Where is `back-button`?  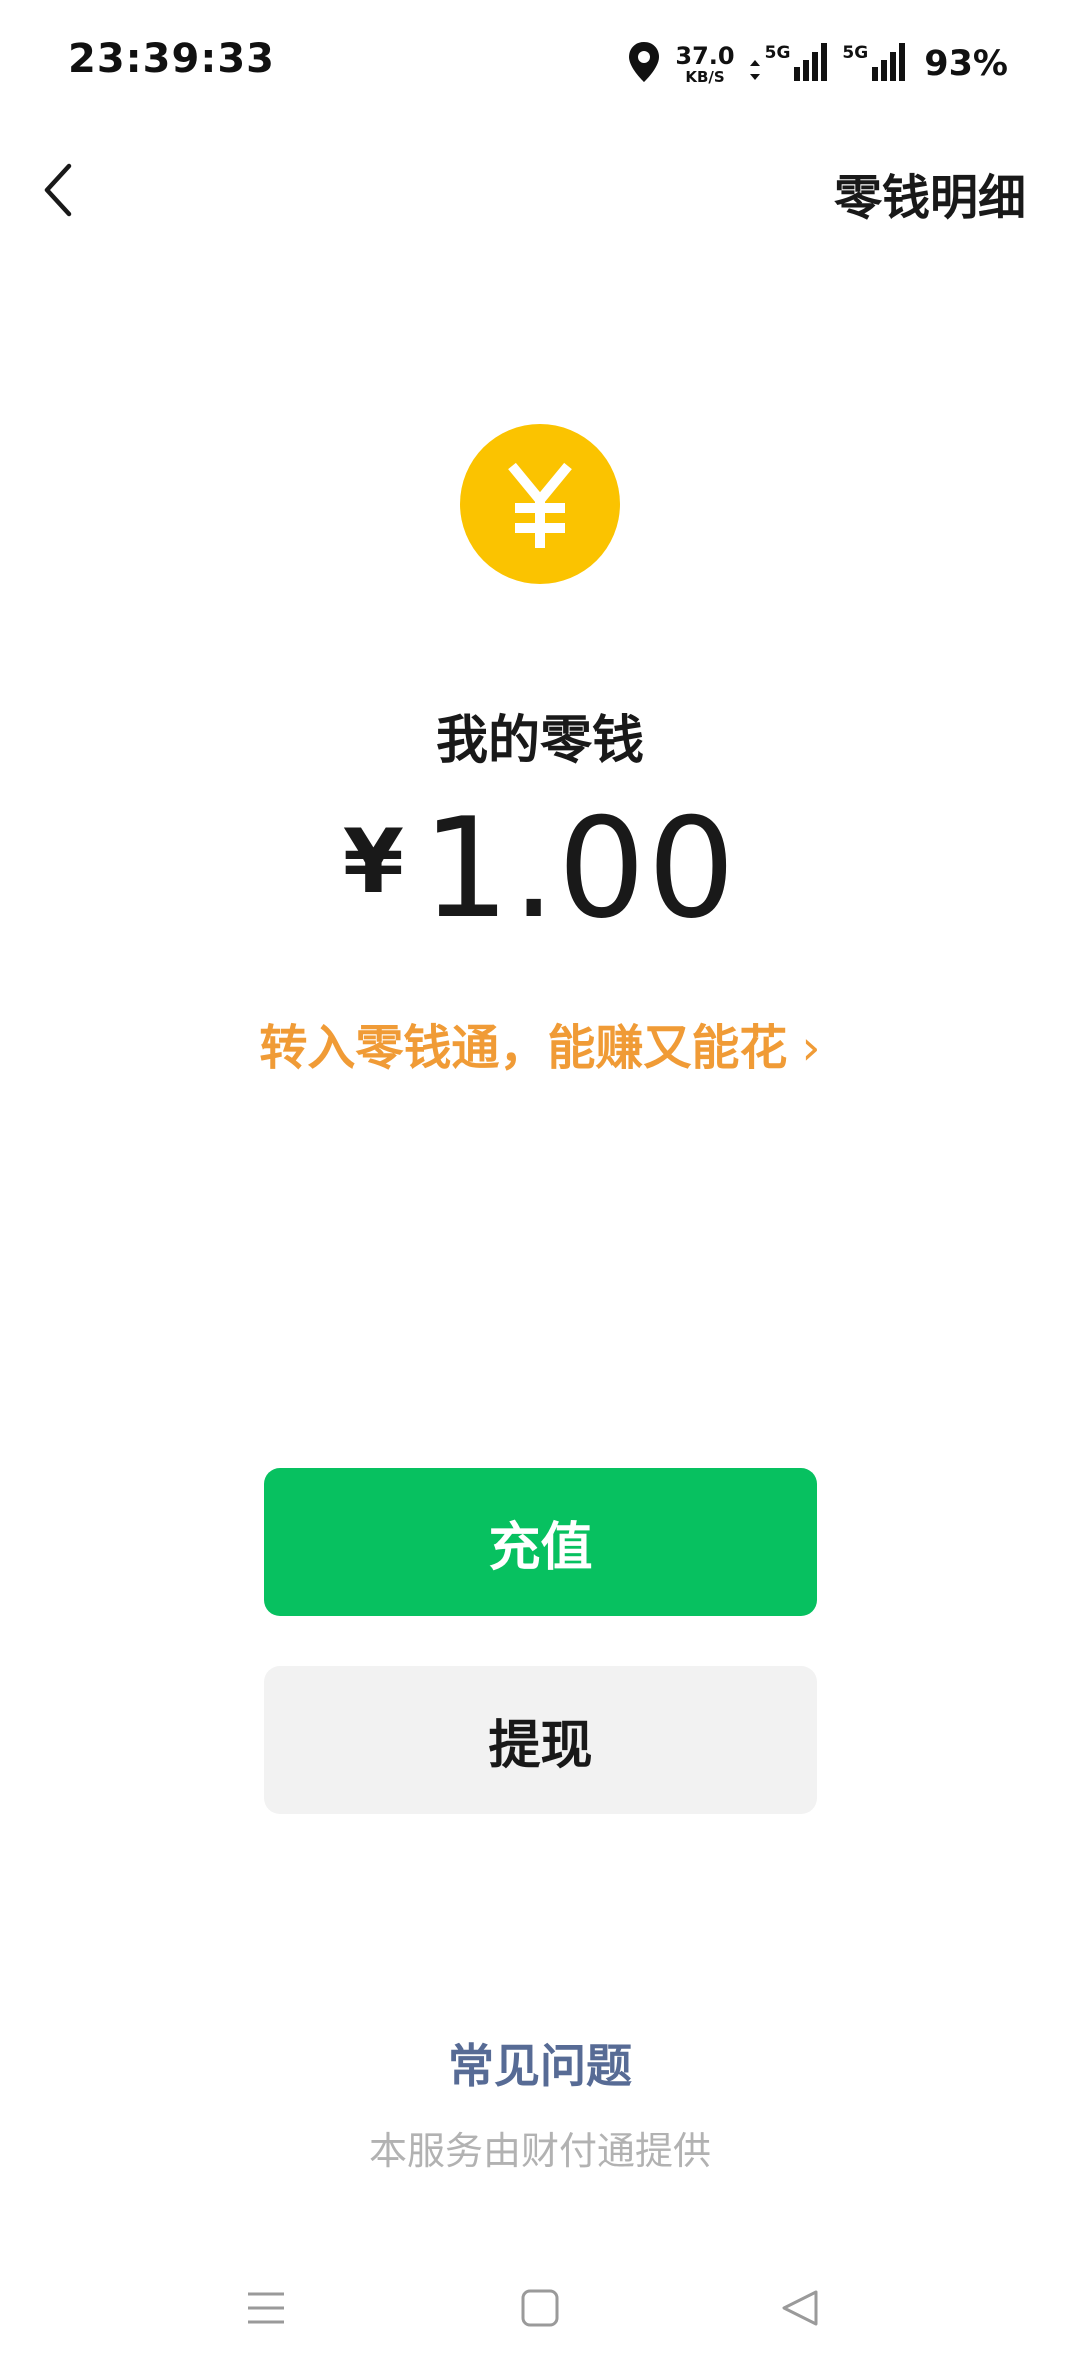
back-button is located at coordinates (58, 192).